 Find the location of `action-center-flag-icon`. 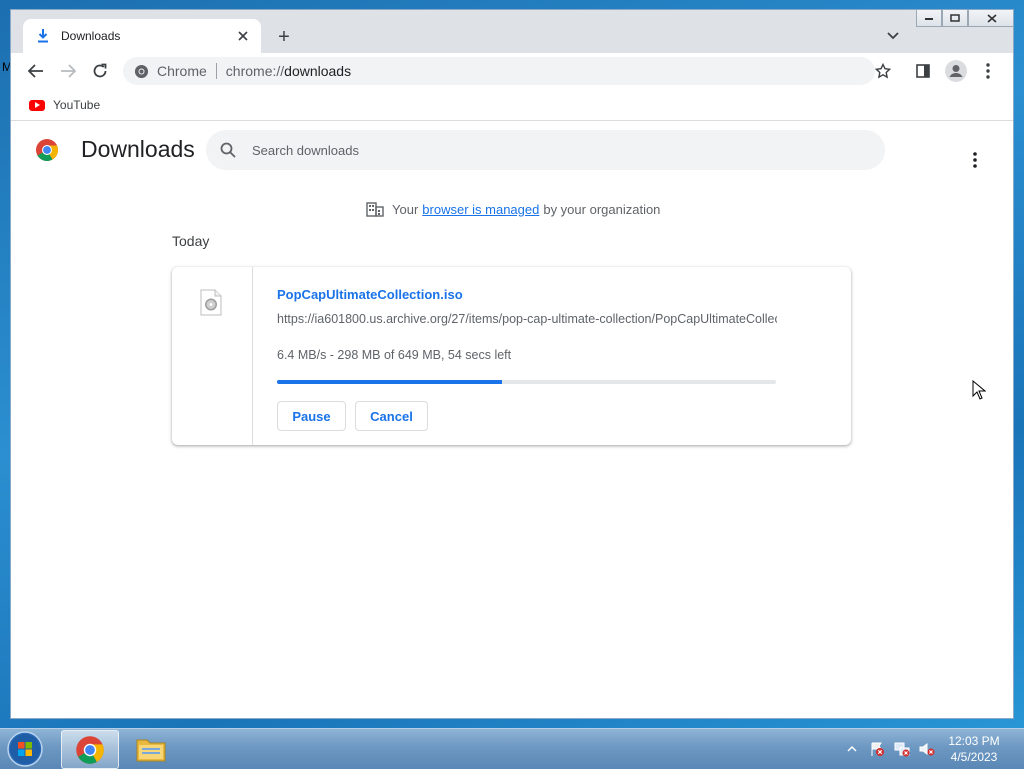

action-center-flag-icon is located at coordinates (877, 749).